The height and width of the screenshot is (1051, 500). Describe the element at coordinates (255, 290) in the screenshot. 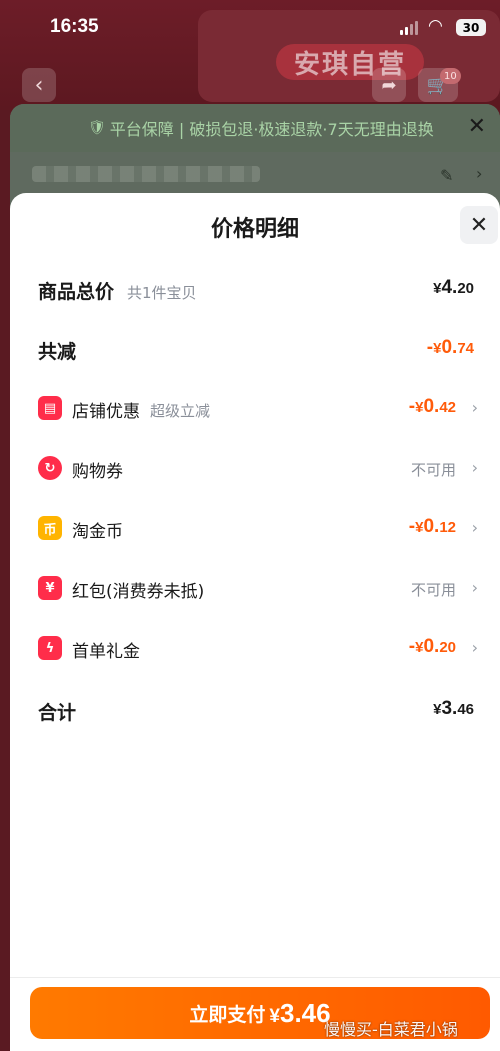

I see `total-price-row: 商品总价 共1件宝贝 ¥4.20` at that location.